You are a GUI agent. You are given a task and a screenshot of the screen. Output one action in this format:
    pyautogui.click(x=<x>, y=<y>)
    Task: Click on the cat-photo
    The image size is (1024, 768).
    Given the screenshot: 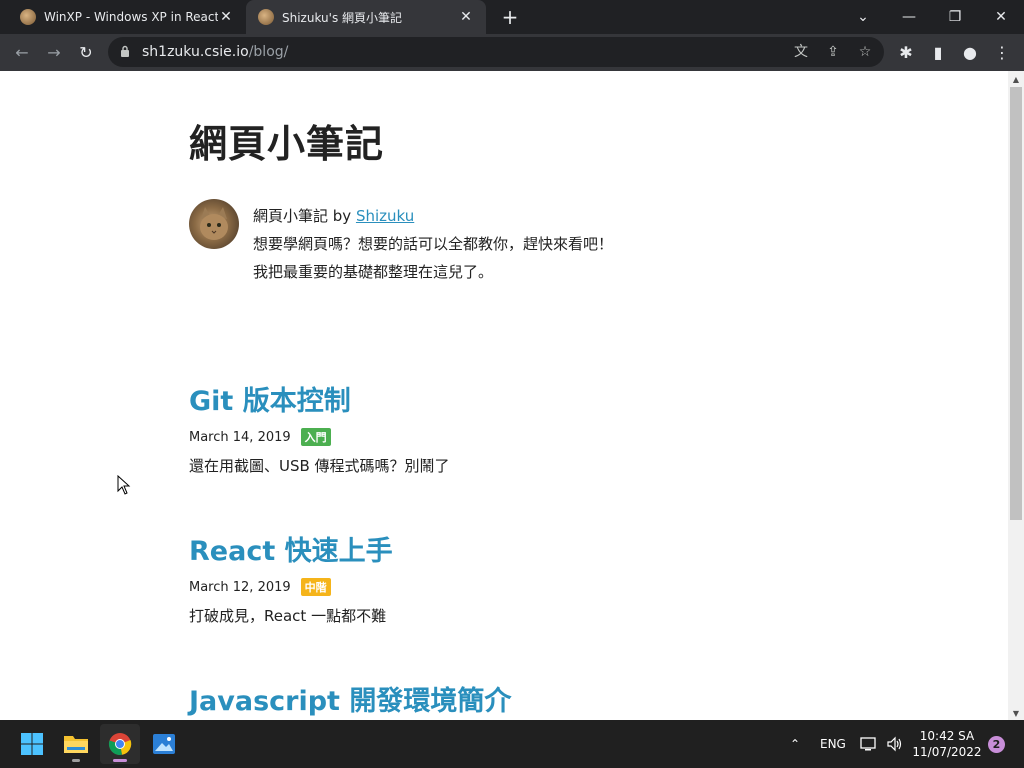 What is the action you would take?
    pyautogui.click(x=214, y=223)
    